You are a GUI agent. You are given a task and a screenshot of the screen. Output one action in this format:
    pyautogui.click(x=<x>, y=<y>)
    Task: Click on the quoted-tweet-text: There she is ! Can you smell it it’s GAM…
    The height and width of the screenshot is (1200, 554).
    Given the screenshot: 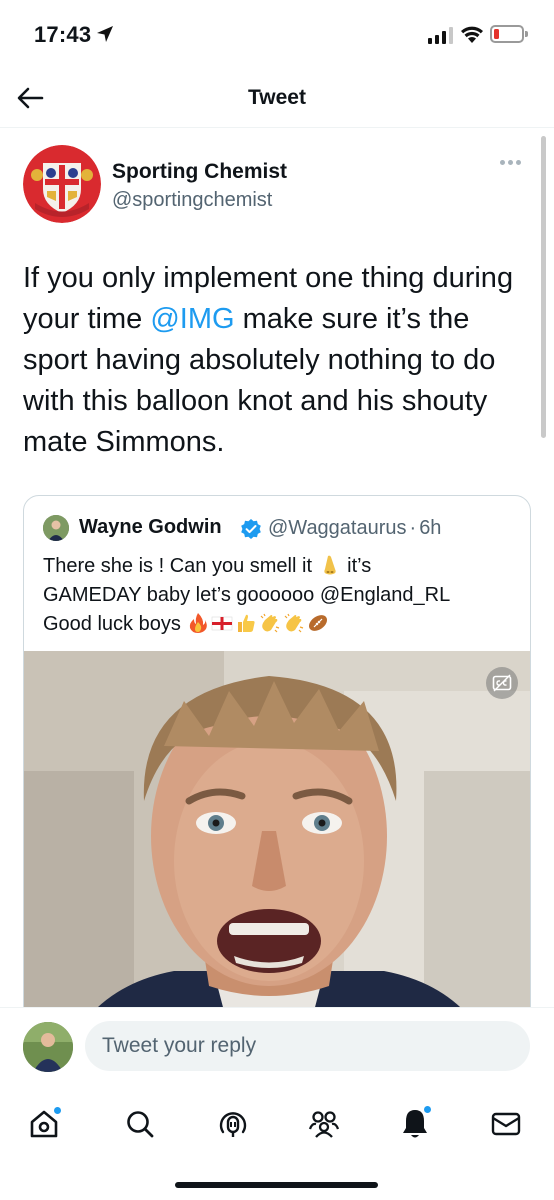 What is the action you would take?
    pyautogui.click(x=281, y=595)
    